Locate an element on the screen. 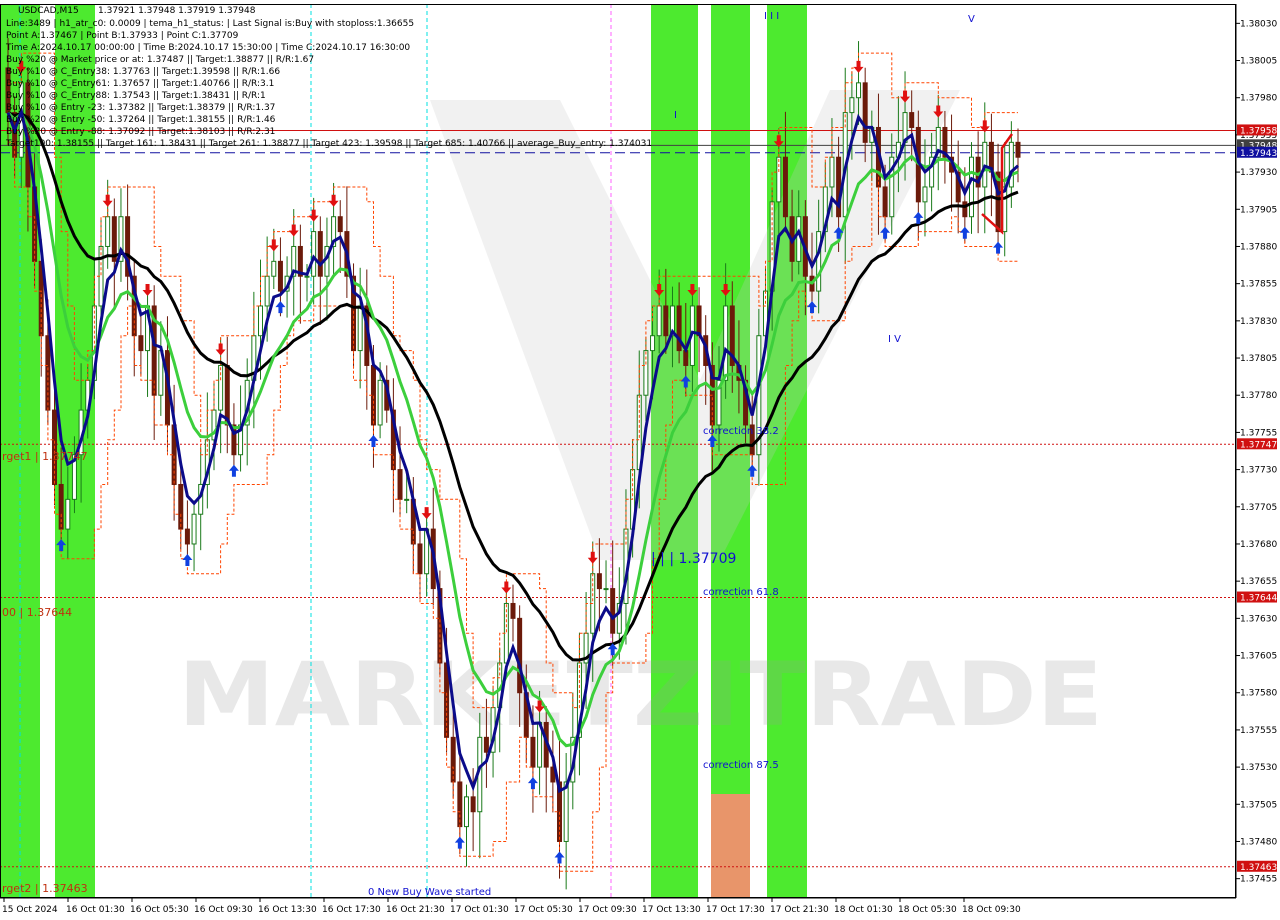 The height and width of the screenshot is (920, 1280). time-tick-label: 16 Oct 09:30 is located at coordinates (223, 910).